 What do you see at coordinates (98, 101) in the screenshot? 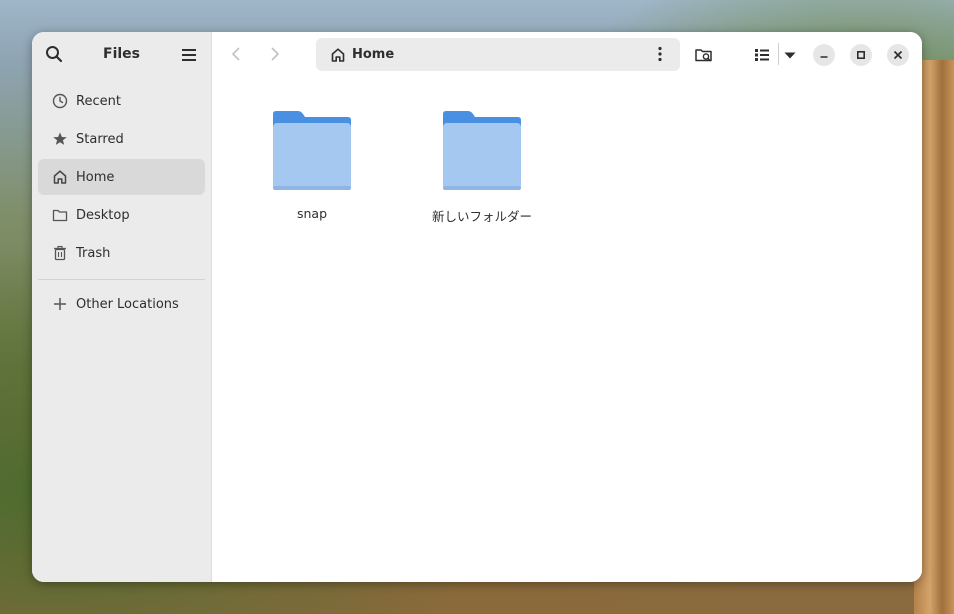
I see `sidebar-item-label: Recent` at bounding box center [98, 101].